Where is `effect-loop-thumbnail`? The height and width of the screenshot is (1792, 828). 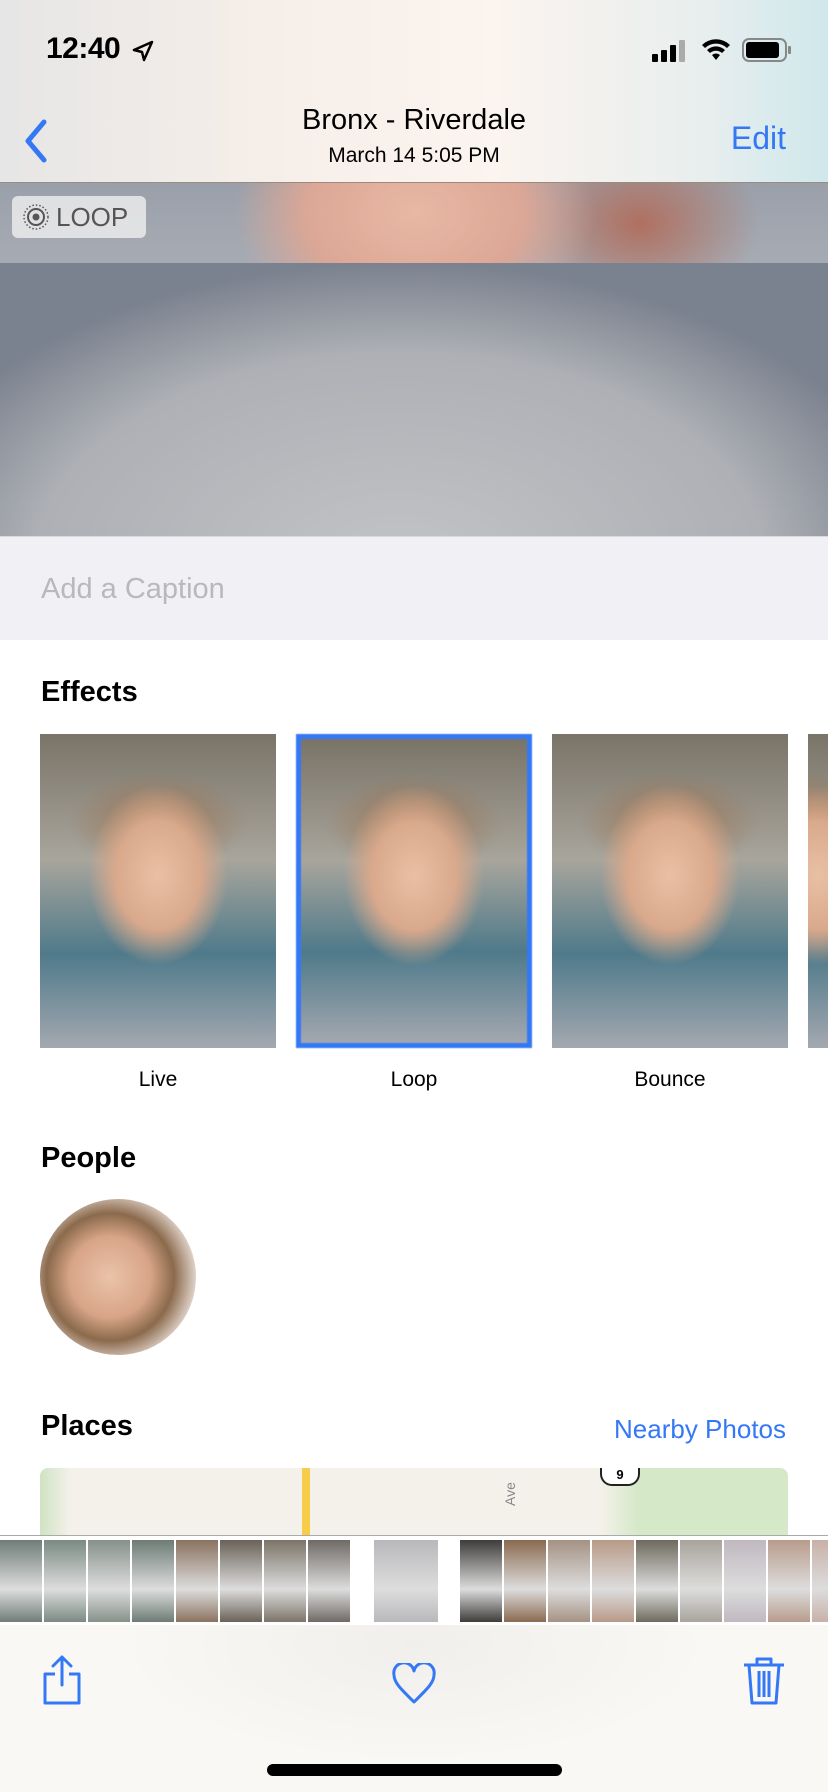 effect-loop-thumbnail is located at coordinates (414, 891).